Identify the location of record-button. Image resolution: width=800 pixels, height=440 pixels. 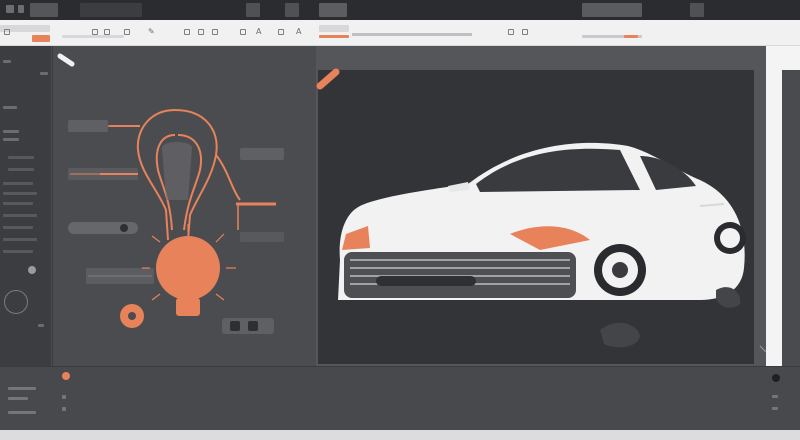
(66, 376).